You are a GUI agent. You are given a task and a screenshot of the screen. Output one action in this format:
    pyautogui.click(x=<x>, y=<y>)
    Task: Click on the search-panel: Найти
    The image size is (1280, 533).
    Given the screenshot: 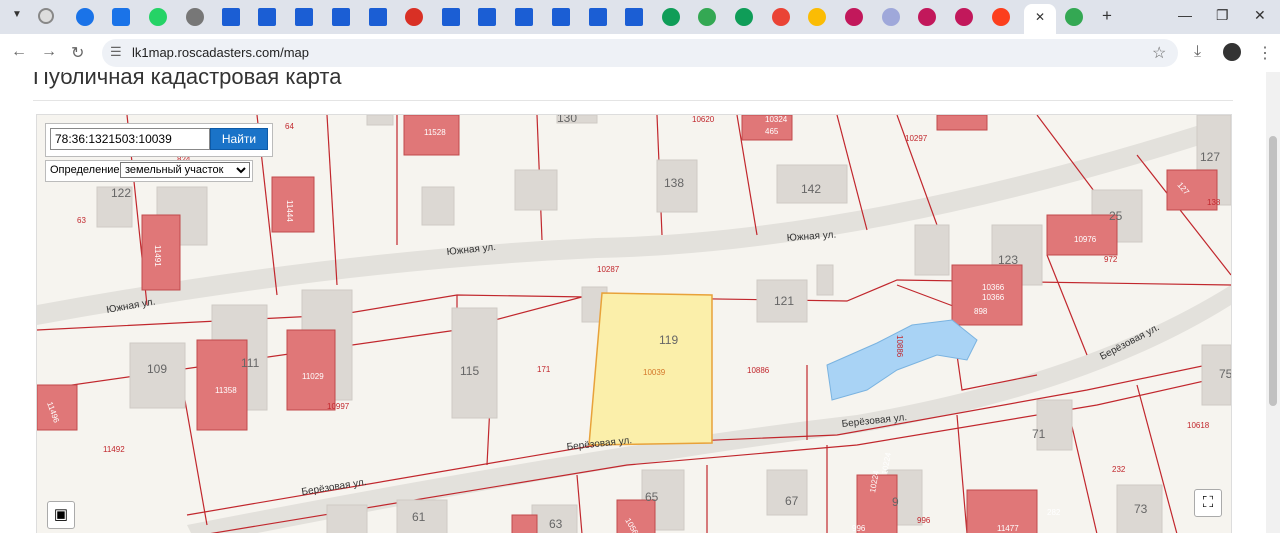 What is the action you would take?
    pyautogui.click(x=159, y=140)
    